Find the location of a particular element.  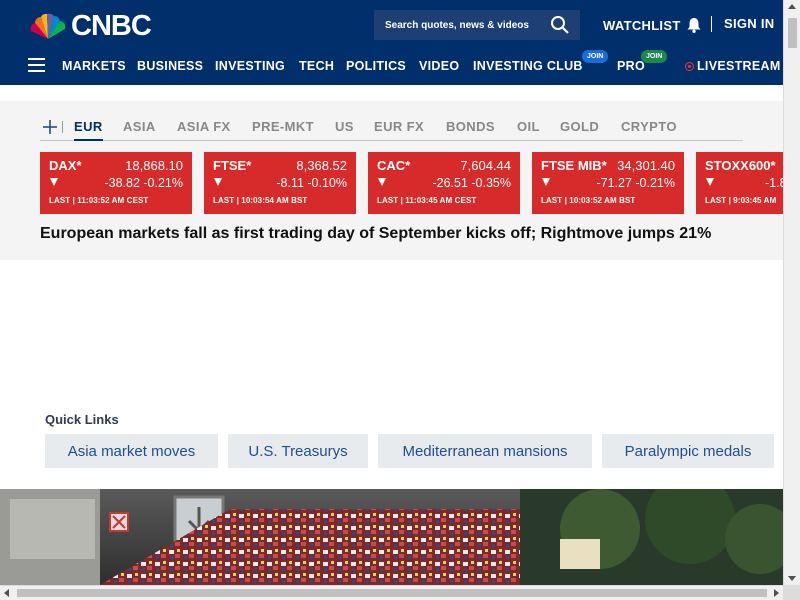

quote-price: 18,868.10 is located at coordinates (154, 165).